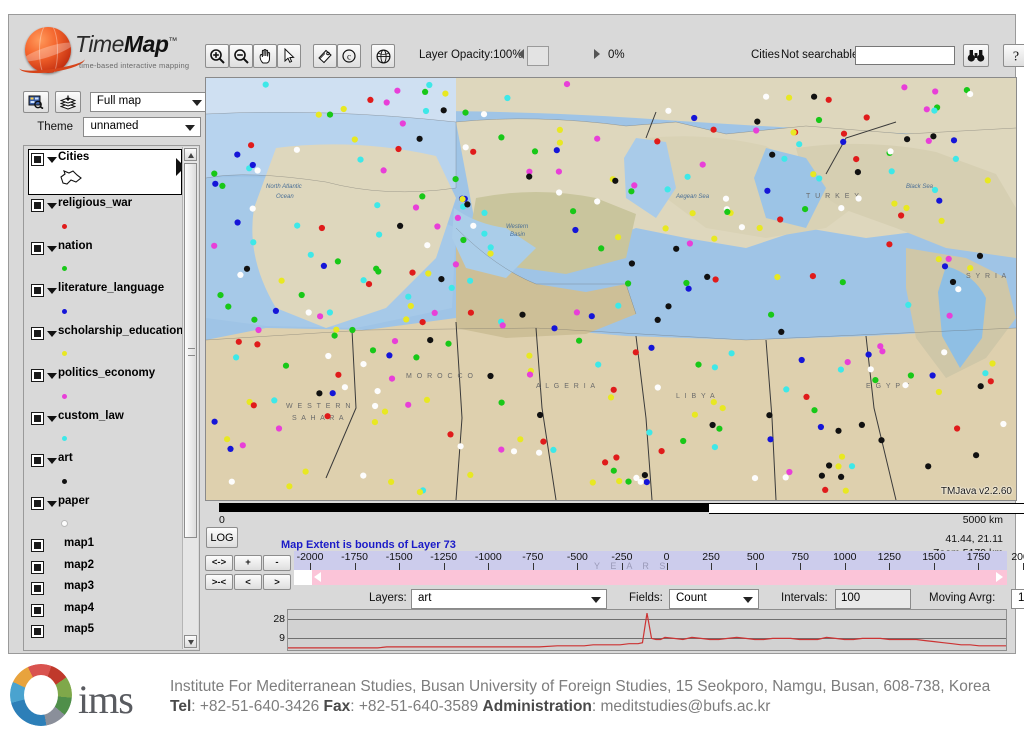 The image size is (1024, 734). What do you see at coordinates (905, 55) in the screenshot?
I see `search-input` at bounding box center [905, 55].